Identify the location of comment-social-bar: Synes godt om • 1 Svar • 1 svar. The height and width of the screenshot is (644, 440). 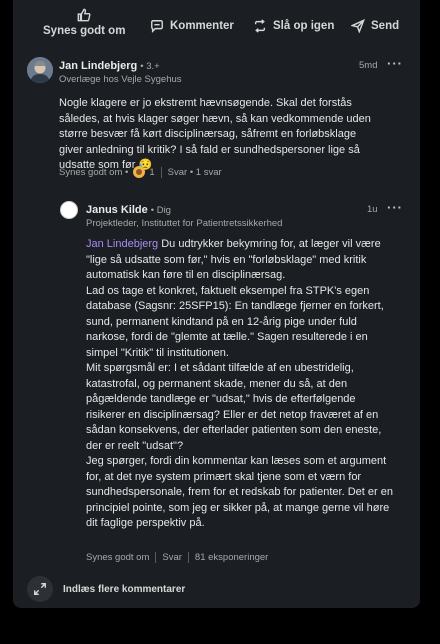
(140, 172).